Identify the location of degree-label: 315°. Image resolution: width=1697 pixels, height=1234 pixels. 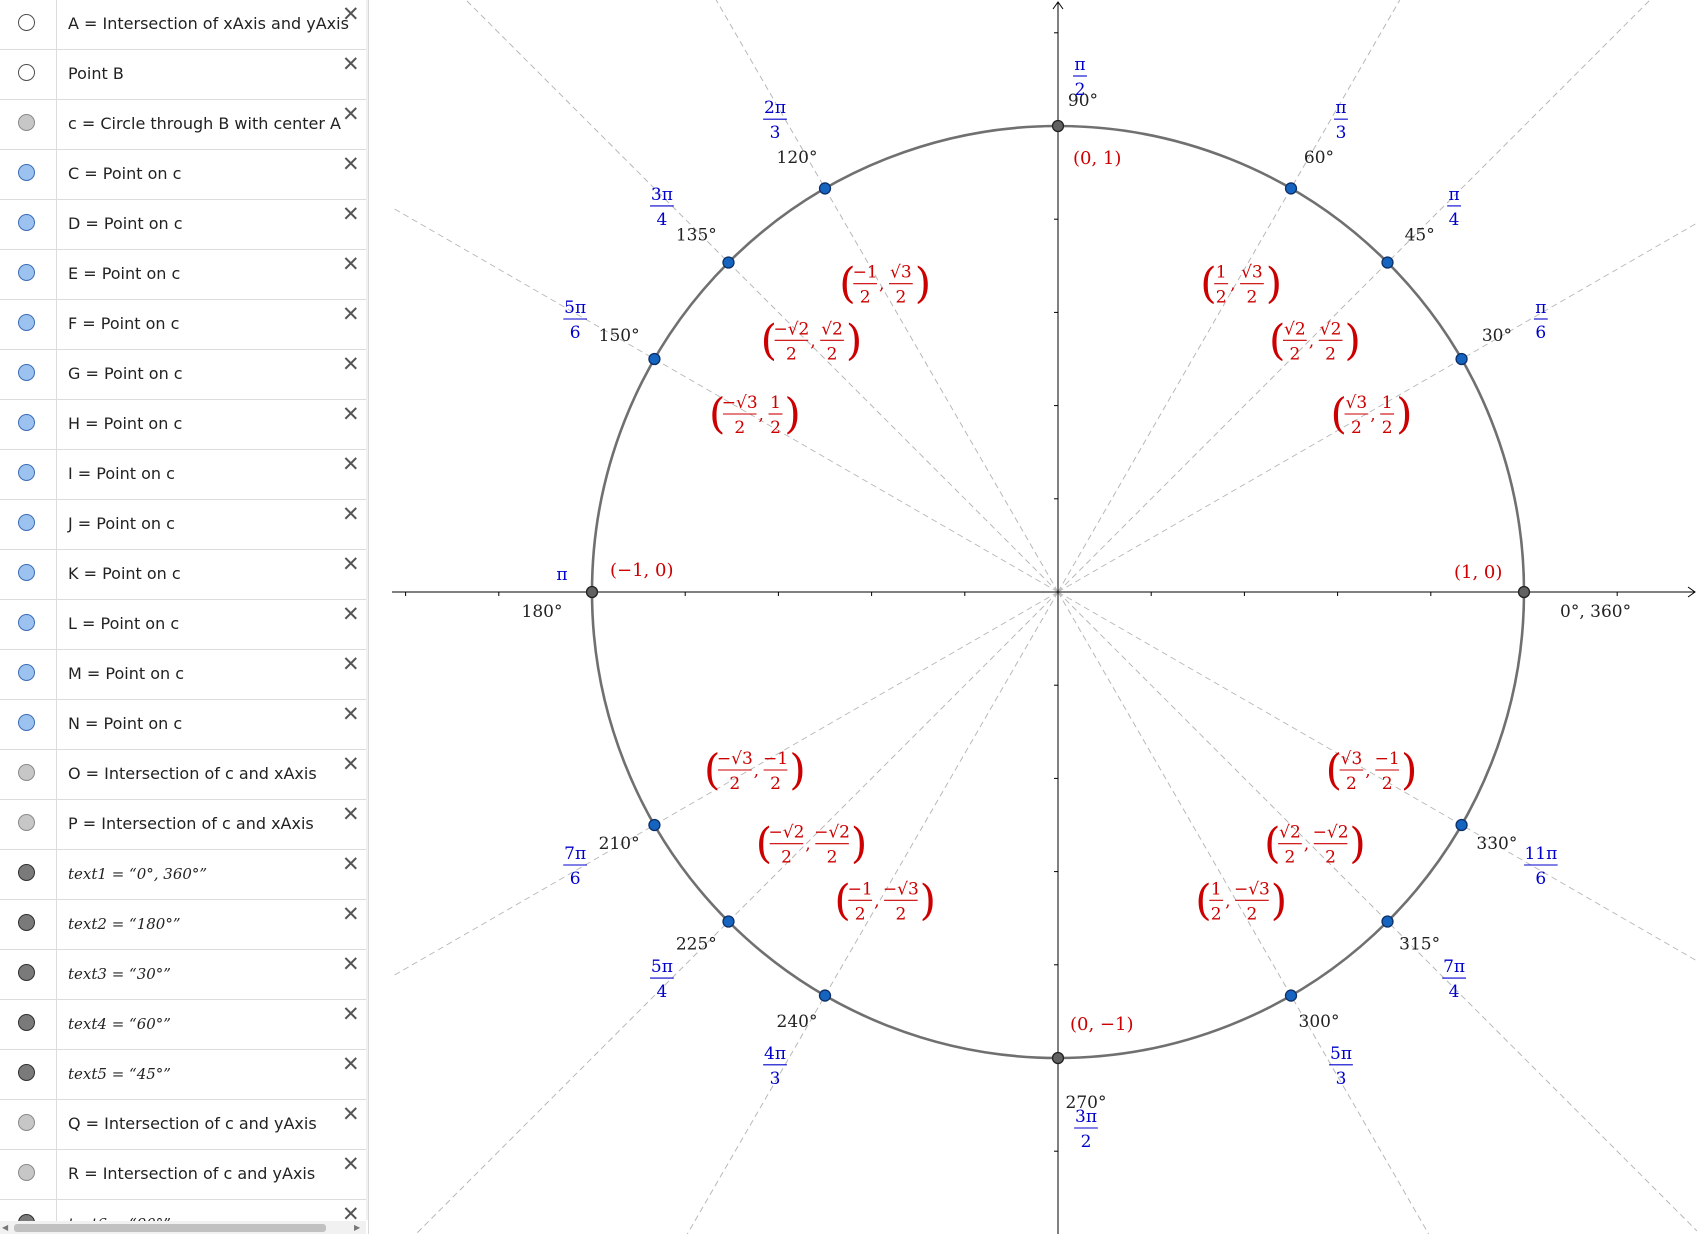
(1419, 945).